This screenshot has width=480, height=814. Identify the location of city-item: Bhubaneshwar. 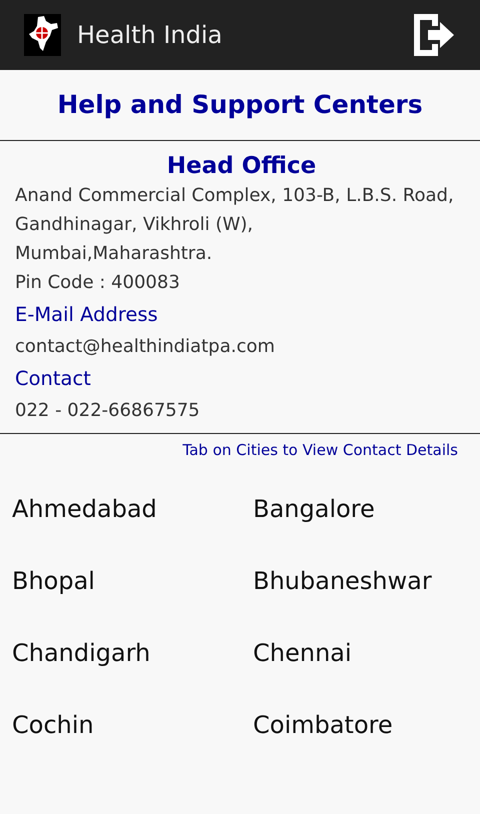
(366, 581).